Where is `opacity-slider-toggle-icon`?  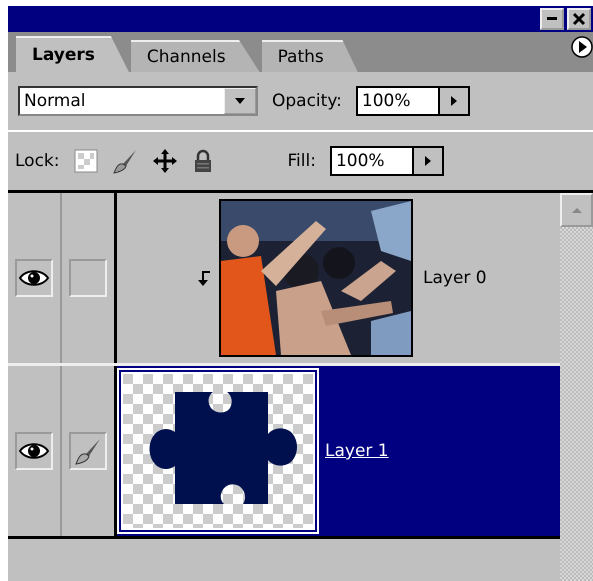
opacity-slider-toggle-icon is located at coordinates (454, 101).